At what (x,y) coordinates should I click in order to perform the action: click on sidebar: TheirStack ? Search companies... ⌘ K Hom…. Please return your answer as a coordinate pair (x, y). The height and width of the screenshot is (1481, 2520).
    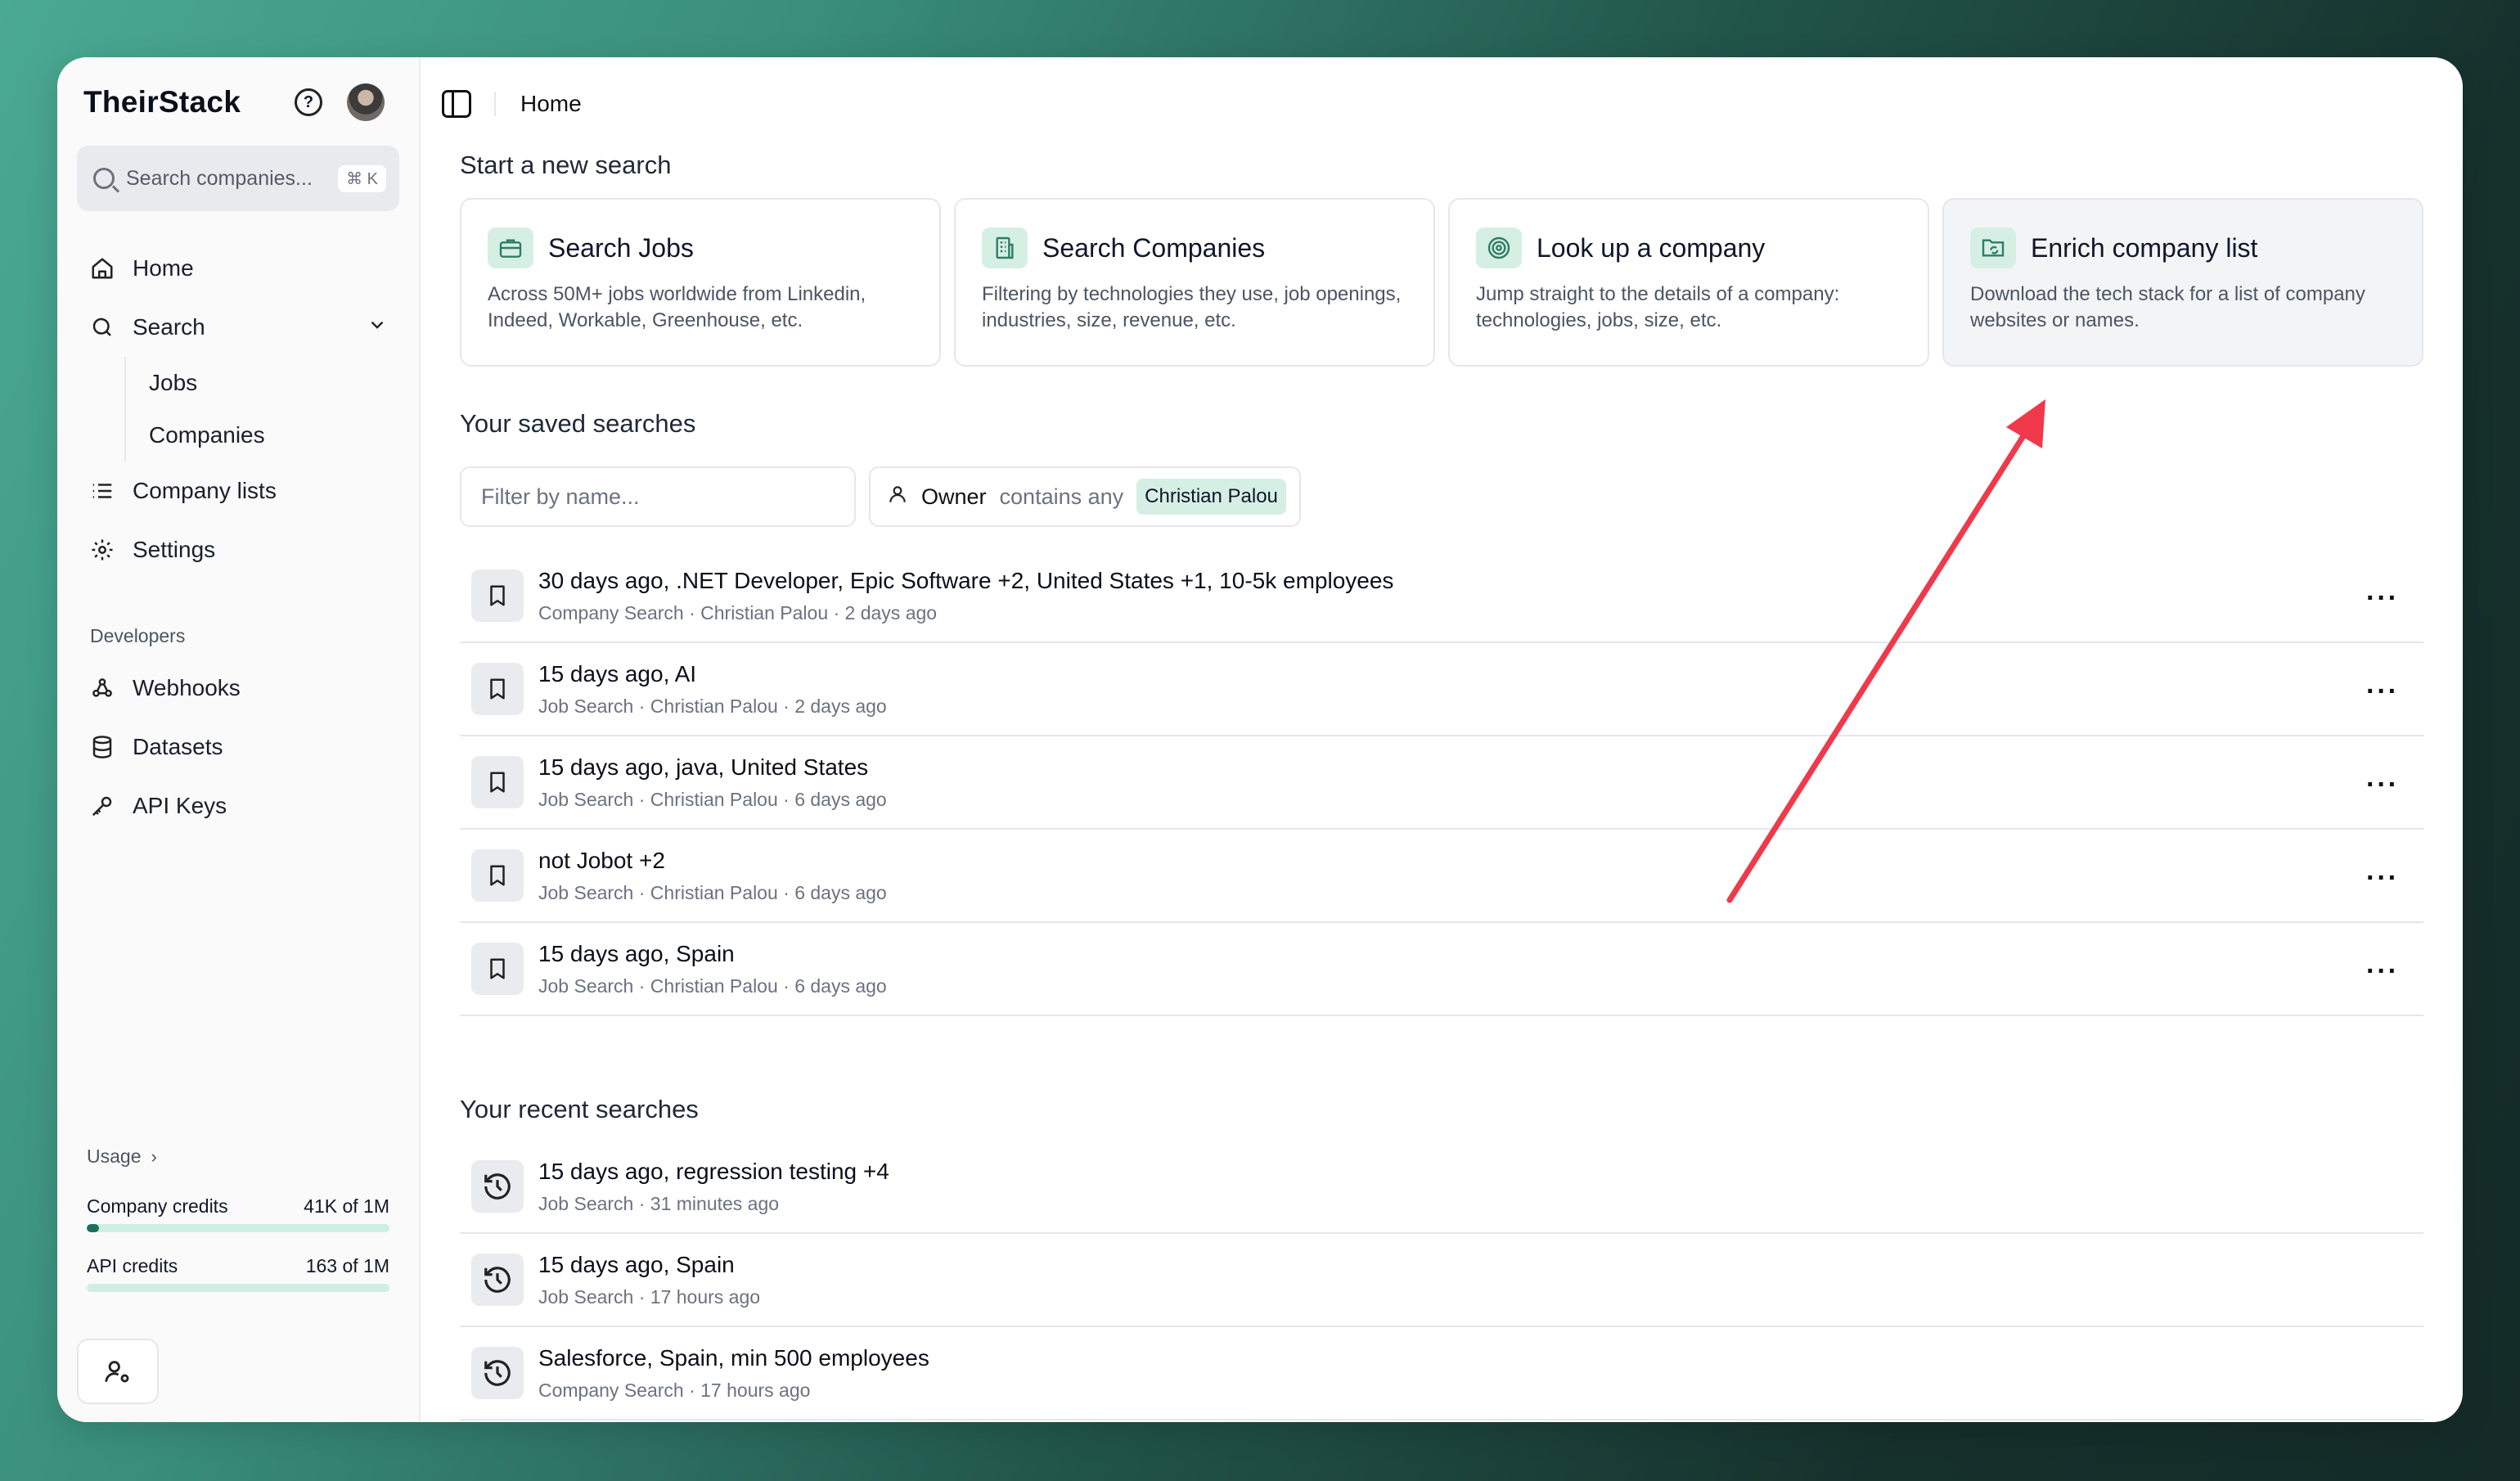
    Looking at the image, I should click on (239, 739).